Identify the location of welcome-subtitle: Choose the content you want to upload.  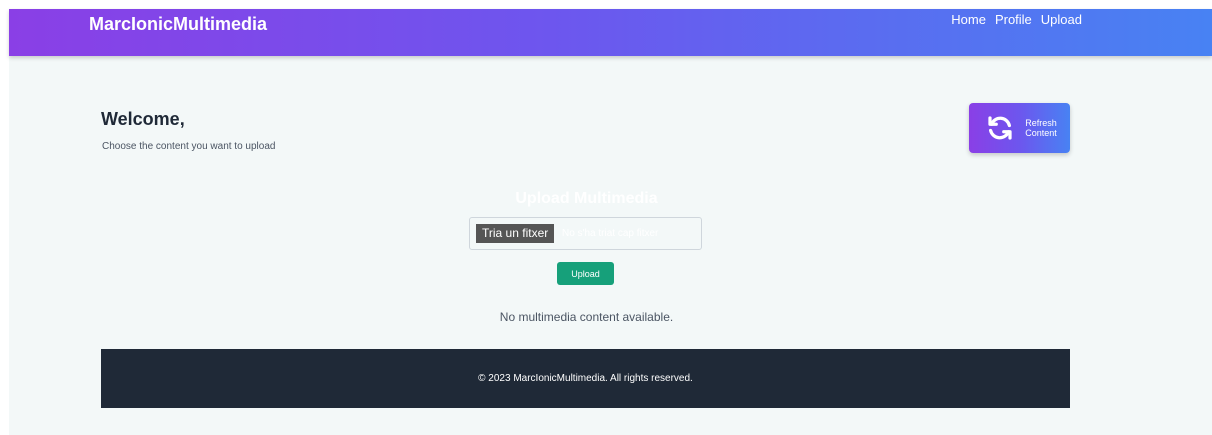
(189, 146).